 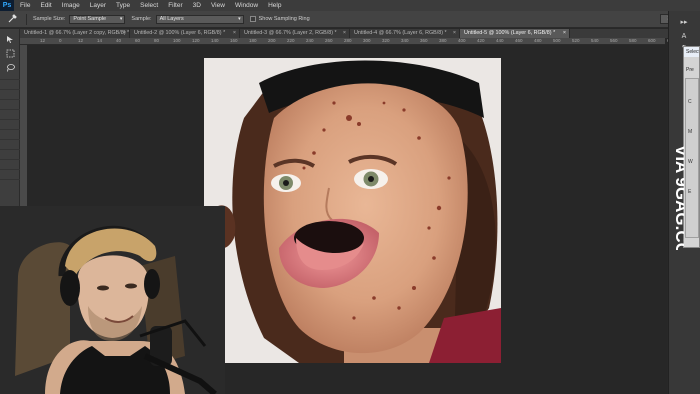 I want to click on menu-image: Image, so click(x=71, y=5).